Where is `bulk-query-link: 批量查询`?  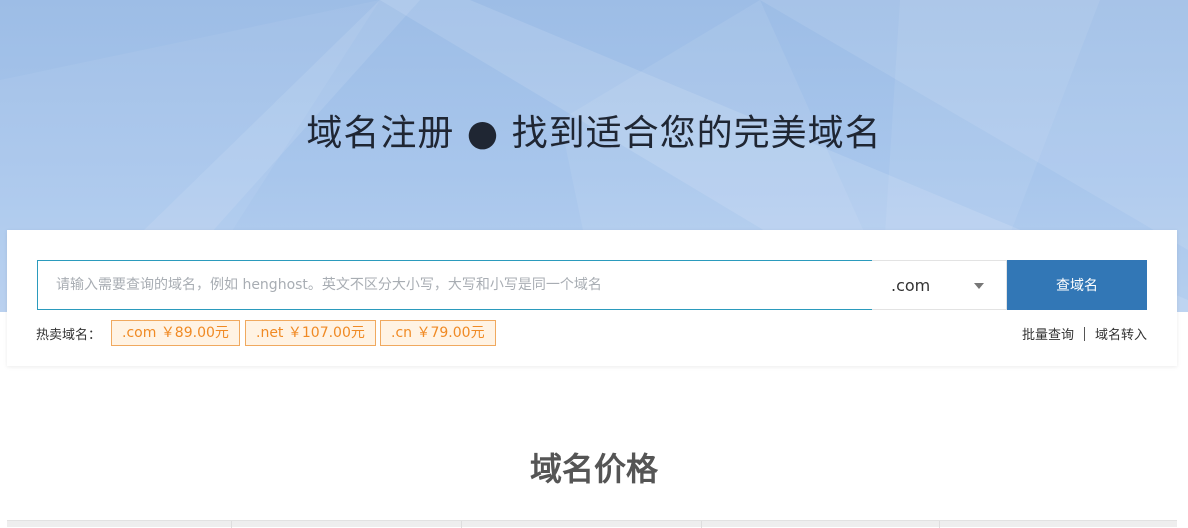
bulk-query-link: 批量查询 is located at coordinates (1048, 333).